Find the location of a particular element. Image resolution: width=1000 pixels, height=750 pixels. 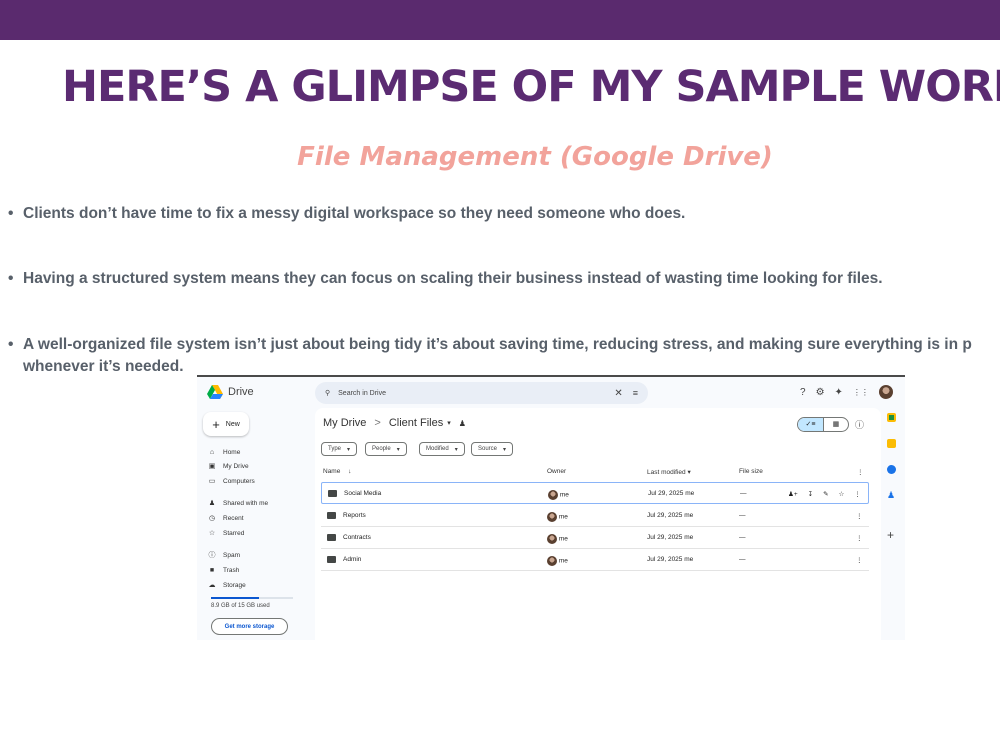

clock-icon: ◷ is located at coordinates (212, 518).